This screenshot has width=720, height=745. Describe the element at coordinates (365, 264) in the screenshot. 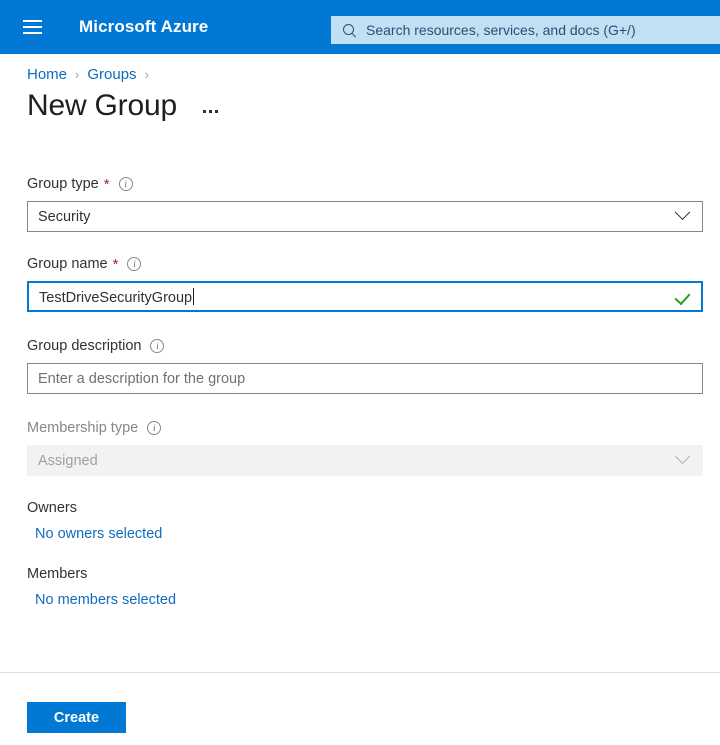

I see `group-name-label: Group name * i` at that location.